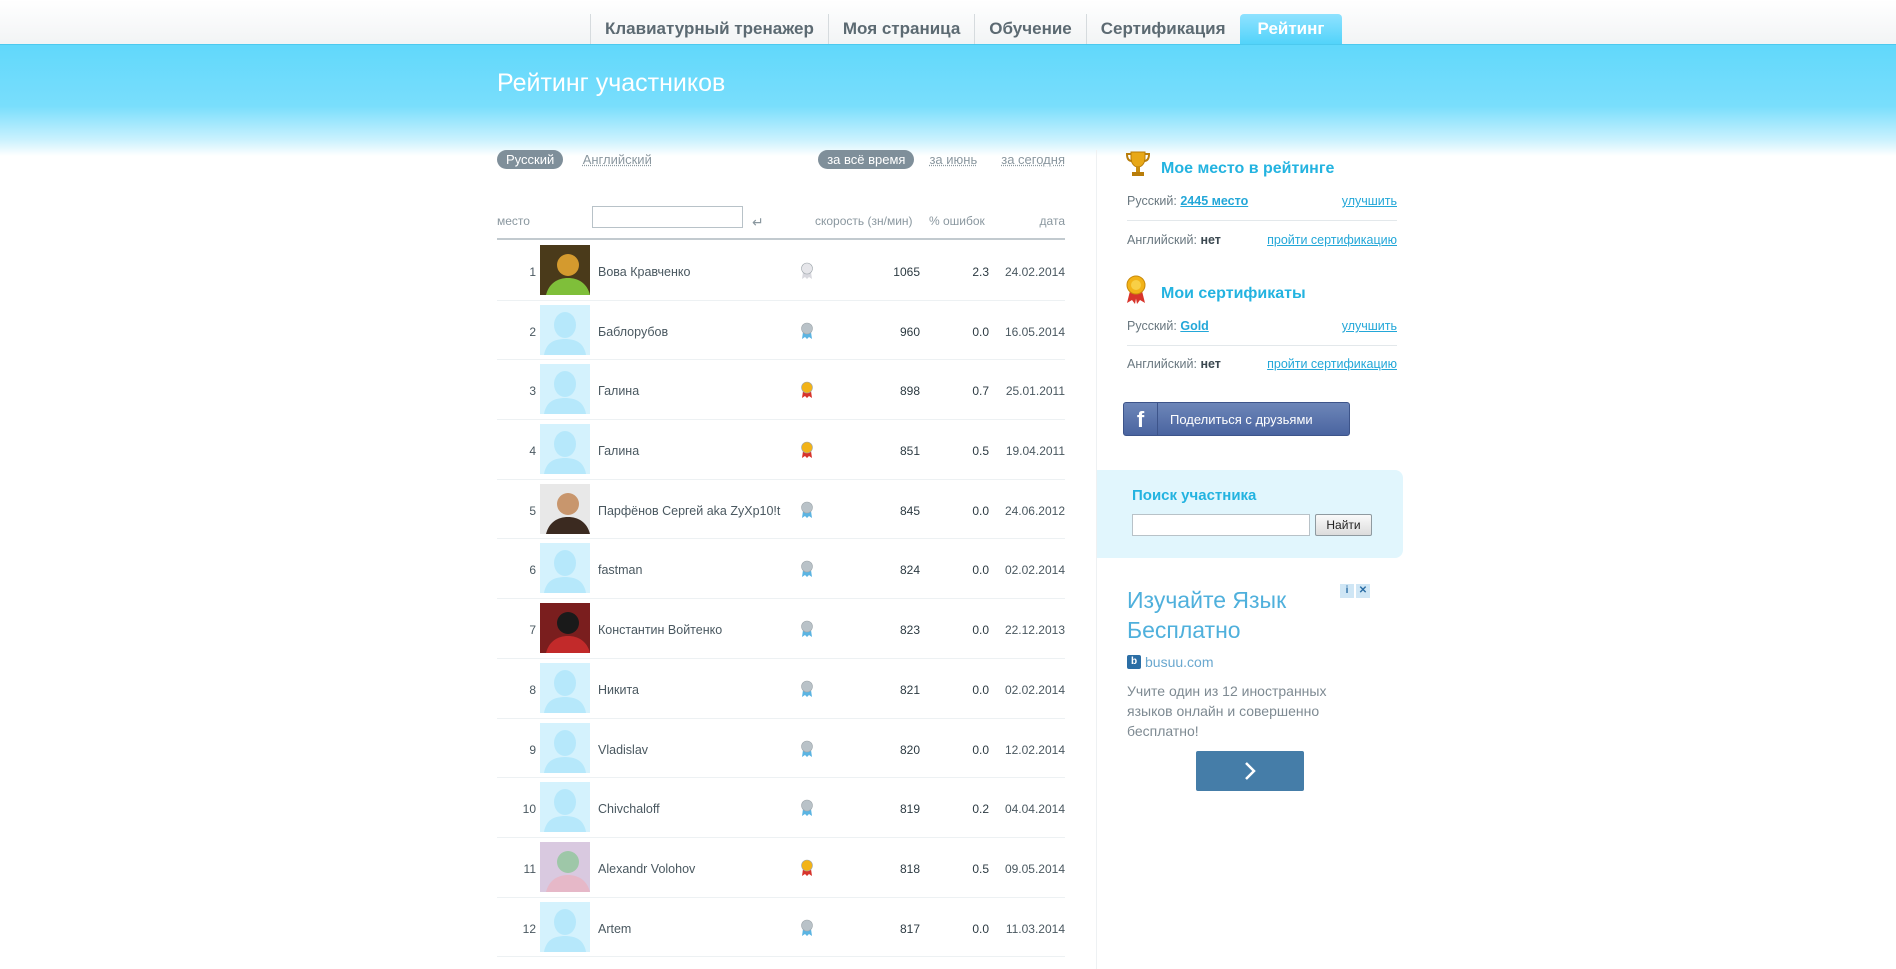 The width and height of the screenshot is (1896, 969). Describe the element at coordinates (617, 159) in the screenshot. I see `language-filter-english: Английский` at that location.